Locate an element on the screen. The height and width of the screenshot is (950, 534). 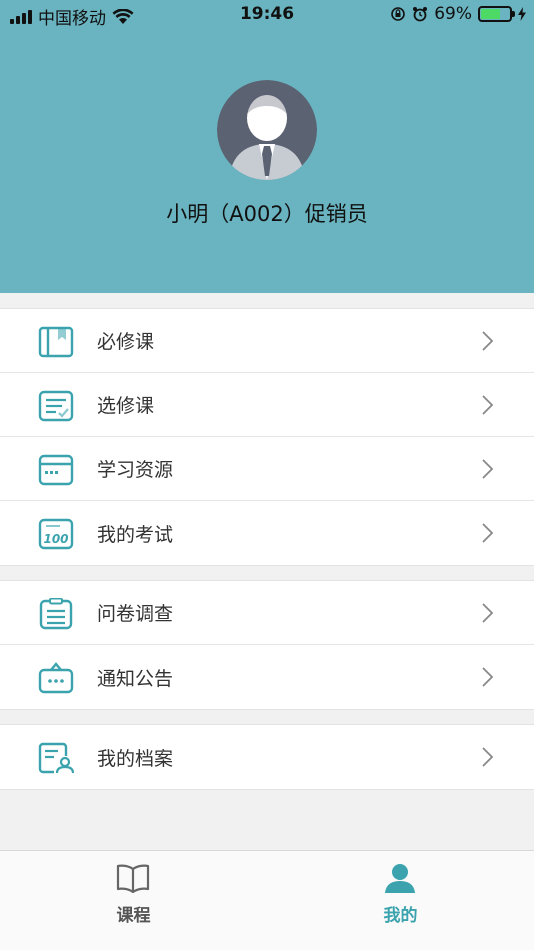
book-icon is located at coordinates (56, 342).